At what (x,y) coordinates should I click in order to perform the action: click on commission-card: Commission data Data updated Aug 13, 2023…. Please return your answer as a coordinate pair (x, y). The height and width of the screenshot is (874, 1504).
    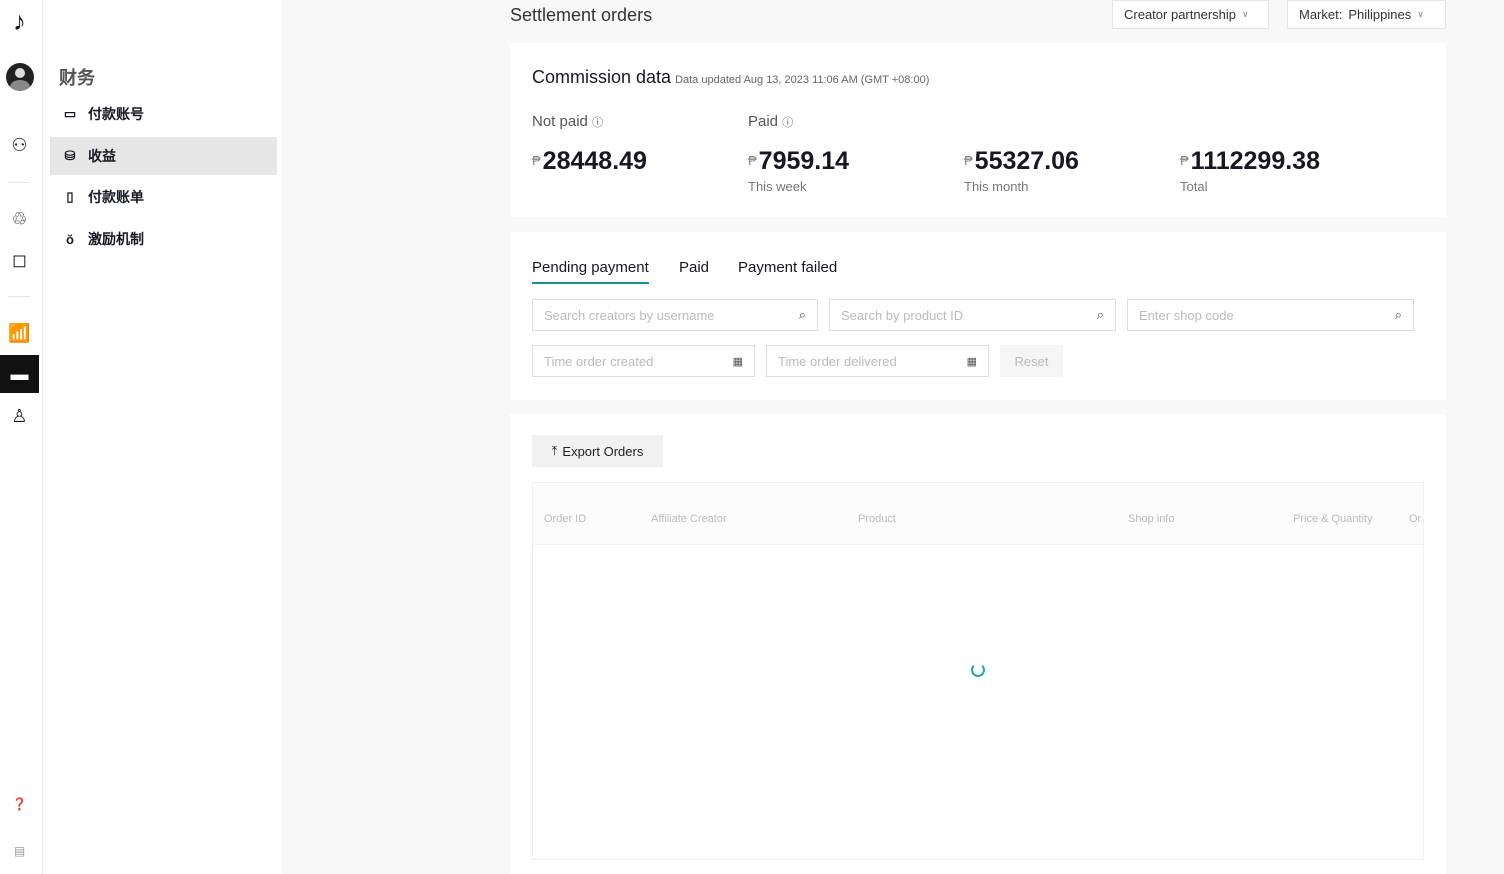
    Looking at the image, I should click on (978, 130).